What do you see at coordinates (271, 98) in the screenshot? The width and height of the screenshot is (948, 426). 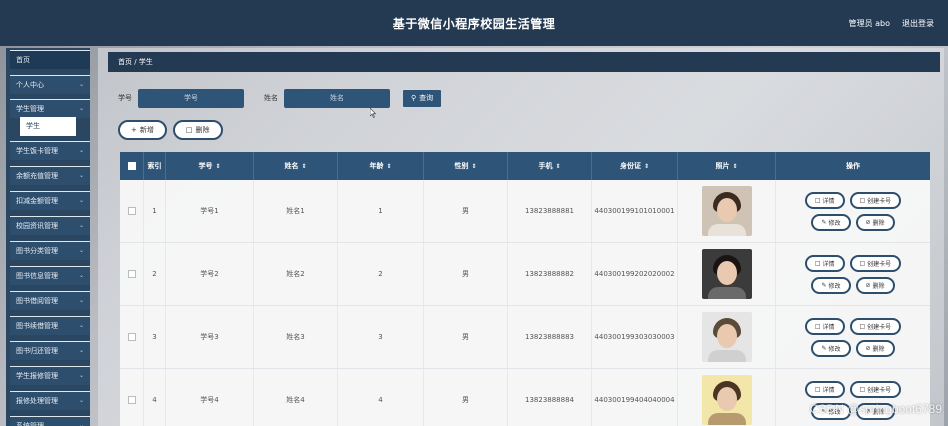 I see `name-label: 姓名` at bounding box center [271, 98].